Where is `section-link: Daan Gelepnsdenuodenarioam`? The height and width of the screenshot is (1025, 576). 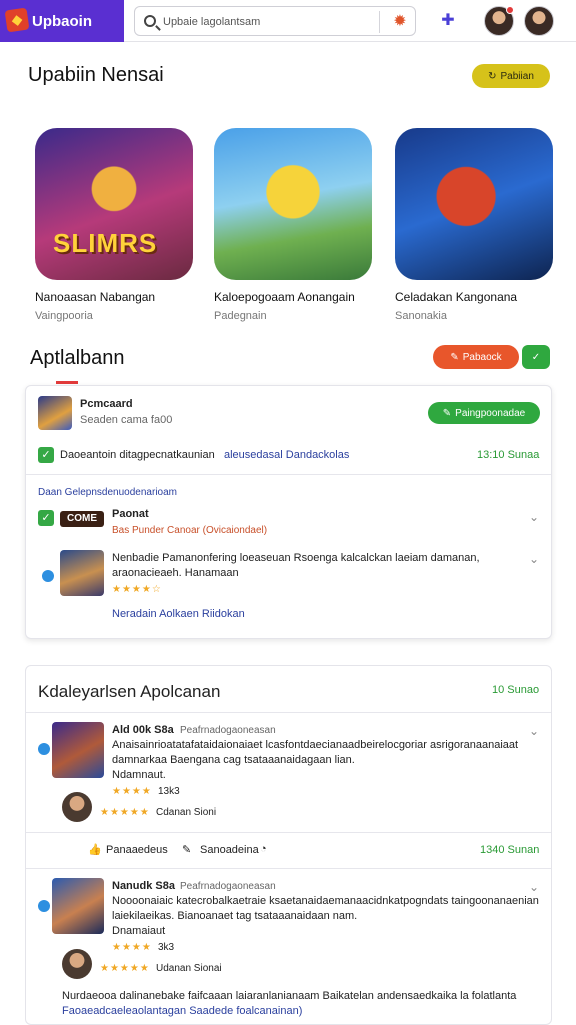 section-link: Daan Gelepnsdenuodenarioam is located at coordinates (107, 492).